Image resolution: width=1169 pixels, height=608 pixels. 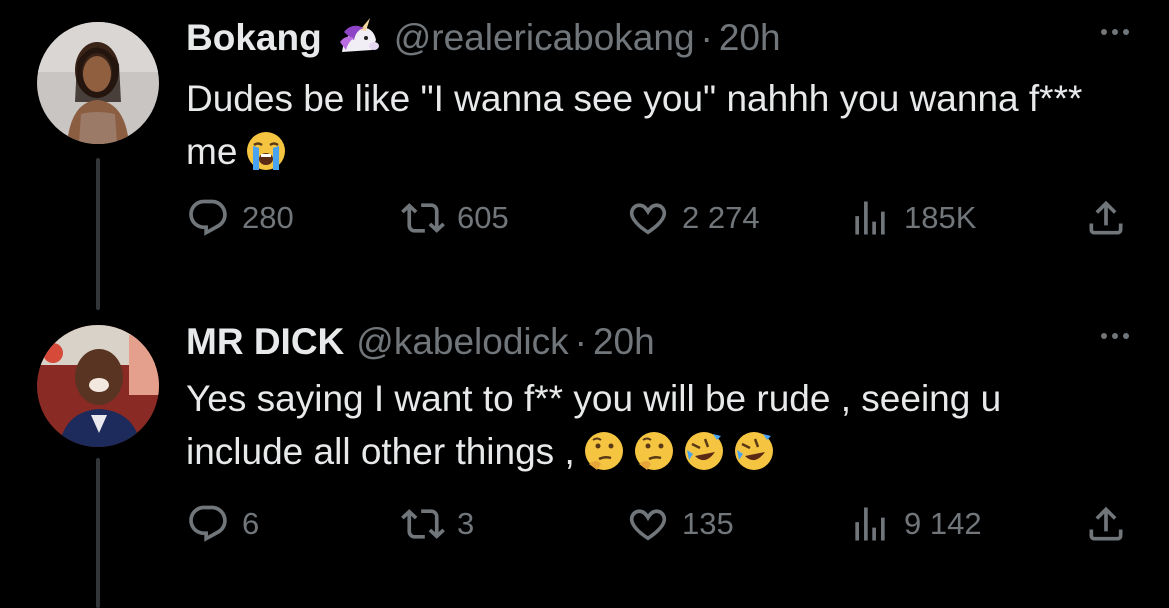 I want to click on loudly-crying-face-icon, so click(x=266, y=151).